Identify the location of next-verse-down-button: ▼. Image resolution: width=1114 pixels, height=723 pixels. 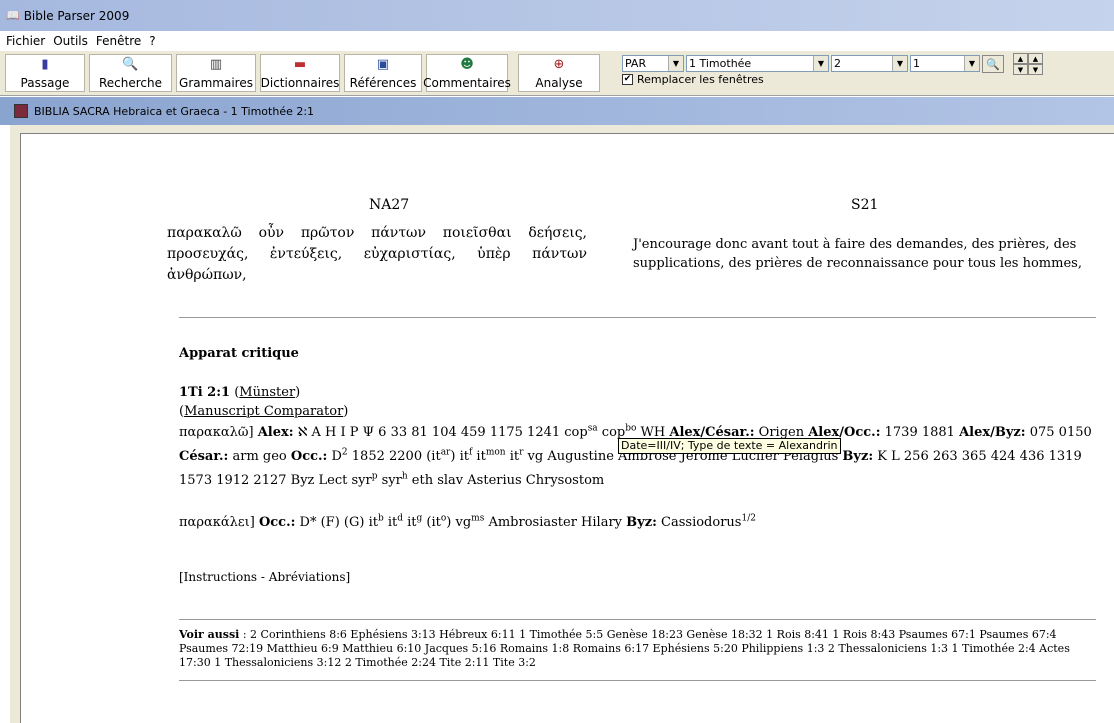
(1035, 69).